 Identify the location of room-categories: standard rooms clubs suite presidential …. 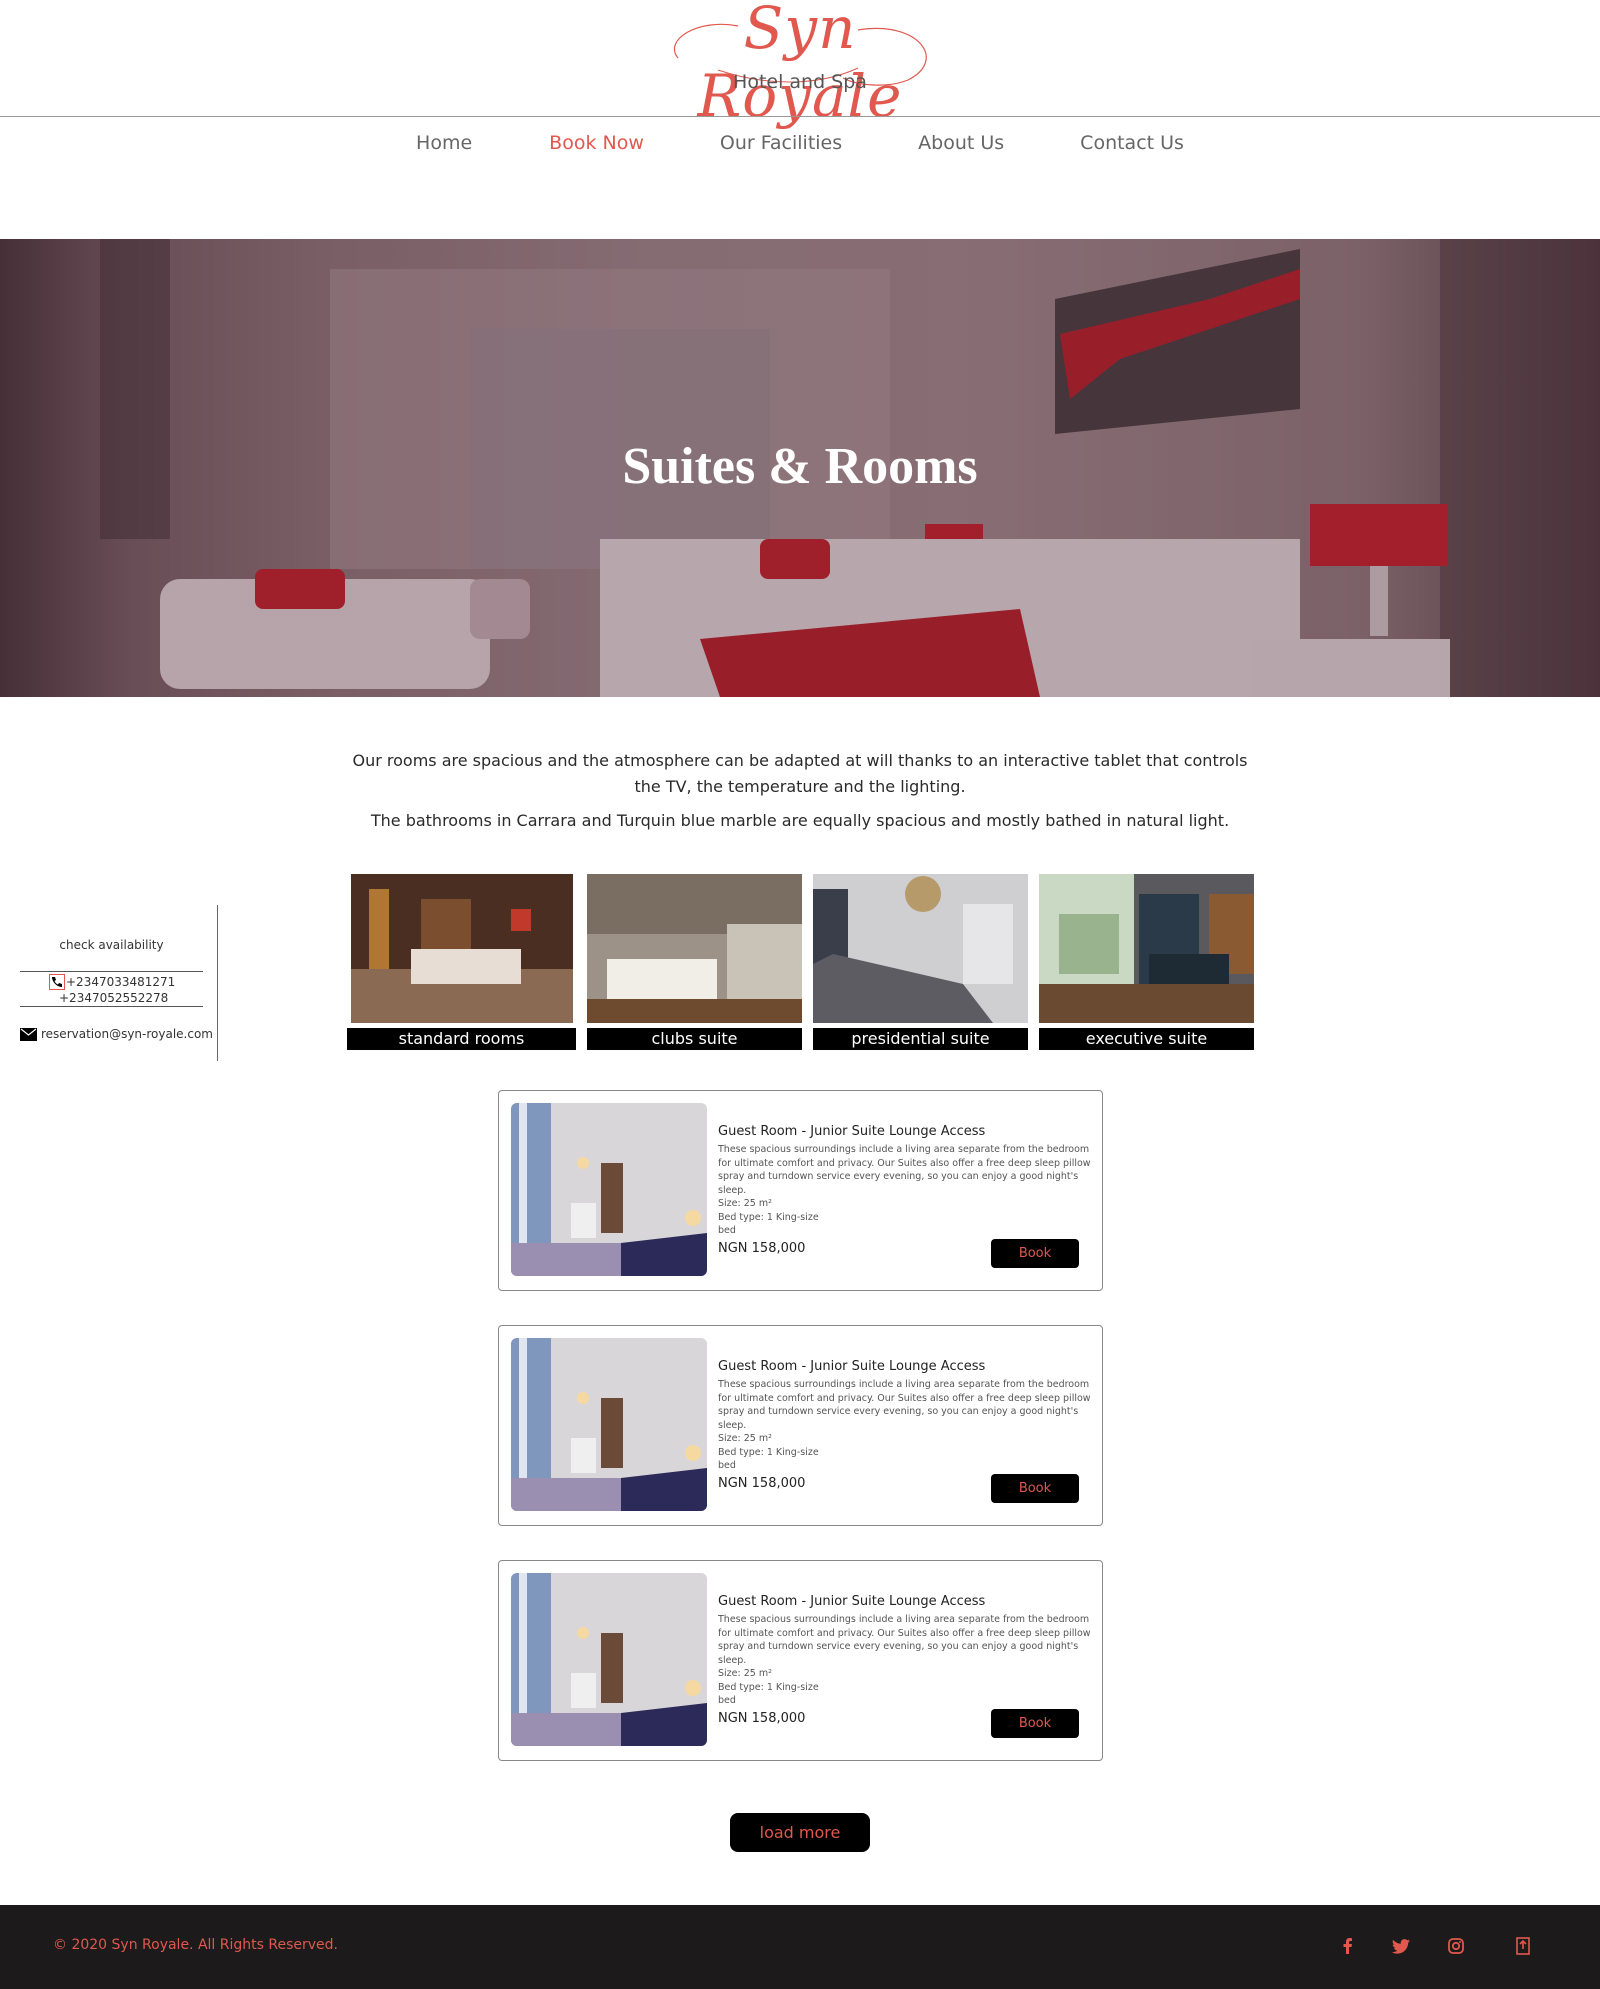
(800, 962).